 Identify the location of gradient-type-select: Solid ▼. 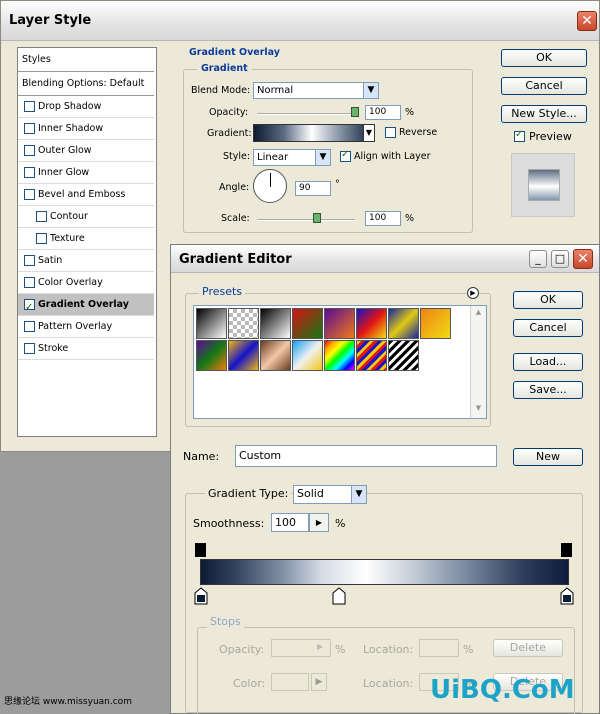
(330, 494).